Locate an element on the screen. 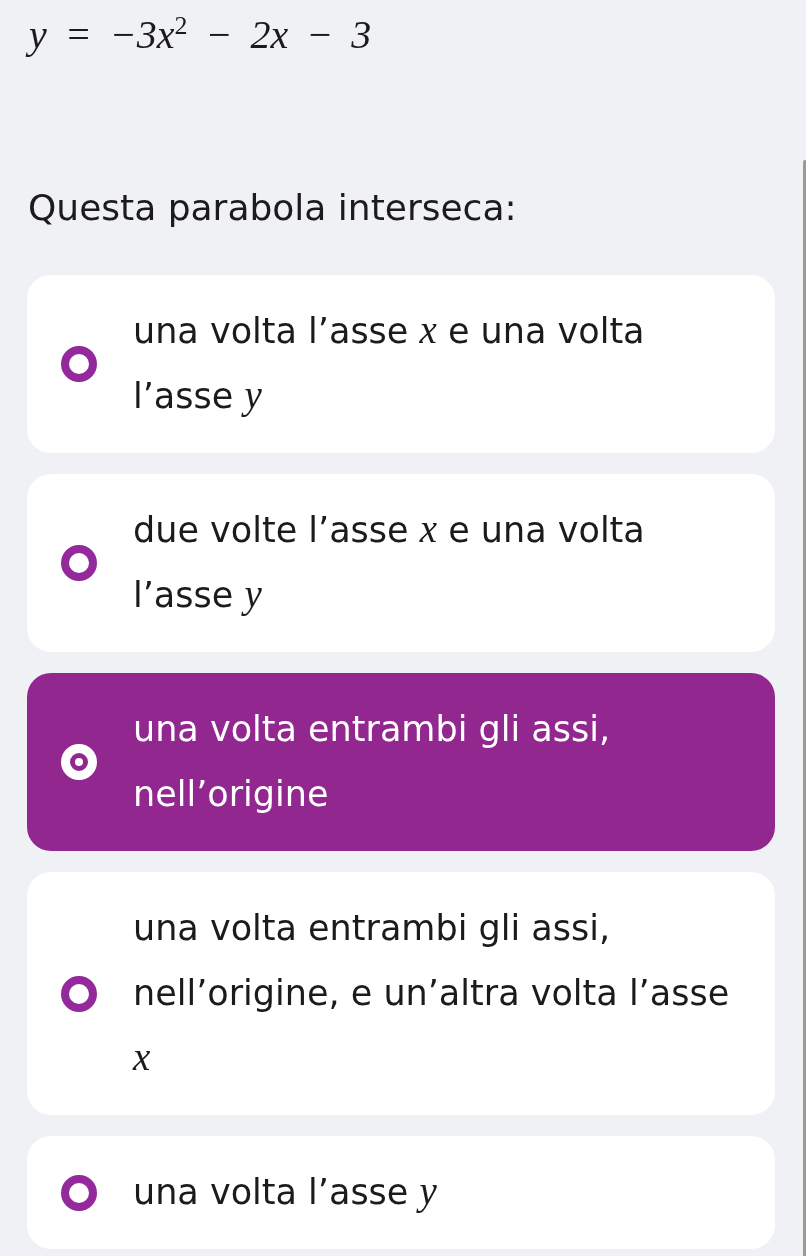  answer-option: una volta l’asse x e una volta l’asse y is located at coordinates (401, 364).